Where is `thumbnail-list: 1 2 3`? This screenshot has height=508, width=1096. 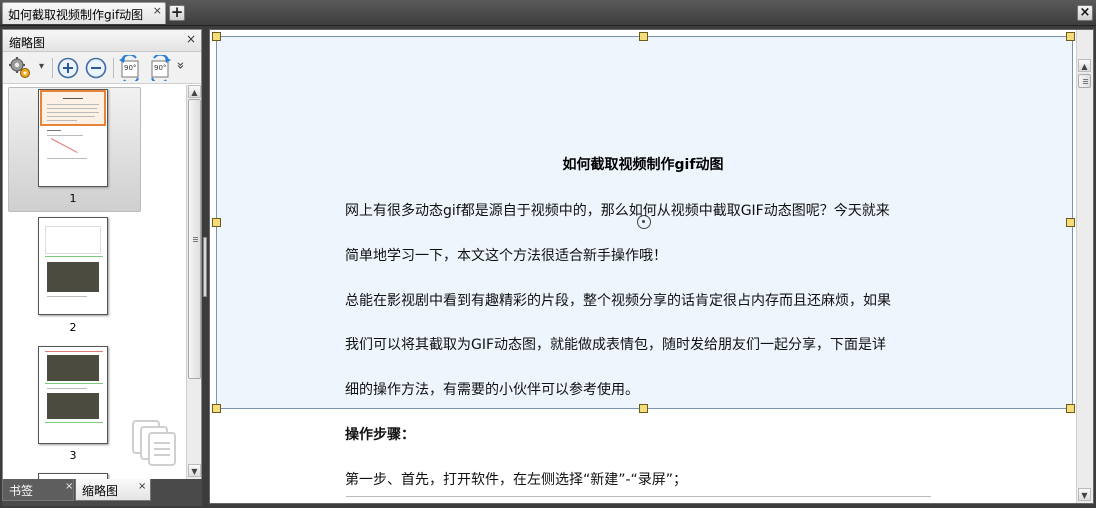
thumbnail-list: 1 2 3 is located at coordinates (94, 282).